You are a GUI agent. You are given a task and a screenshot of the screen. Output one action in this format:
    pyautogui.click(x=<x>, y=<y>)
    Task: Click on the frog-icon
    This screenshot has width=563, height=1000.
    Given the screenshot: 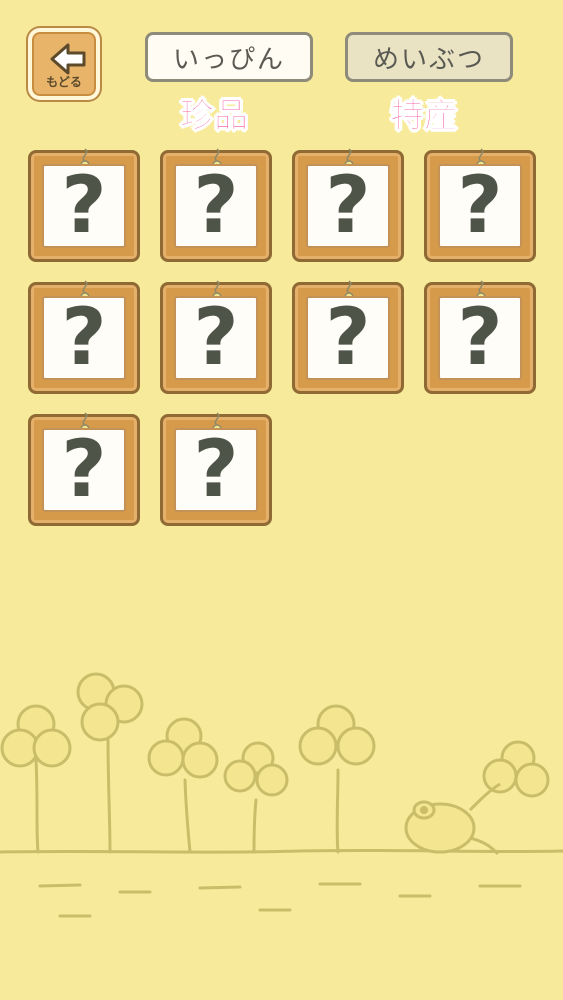 What is the action you would take?
    pyautogui.click(x=452, y=819)
    